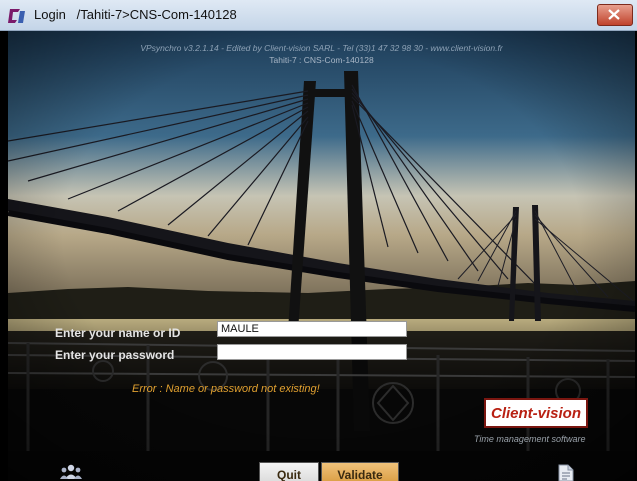 The image size is (637, 481). I want to click on close-button, so click(615, 15).